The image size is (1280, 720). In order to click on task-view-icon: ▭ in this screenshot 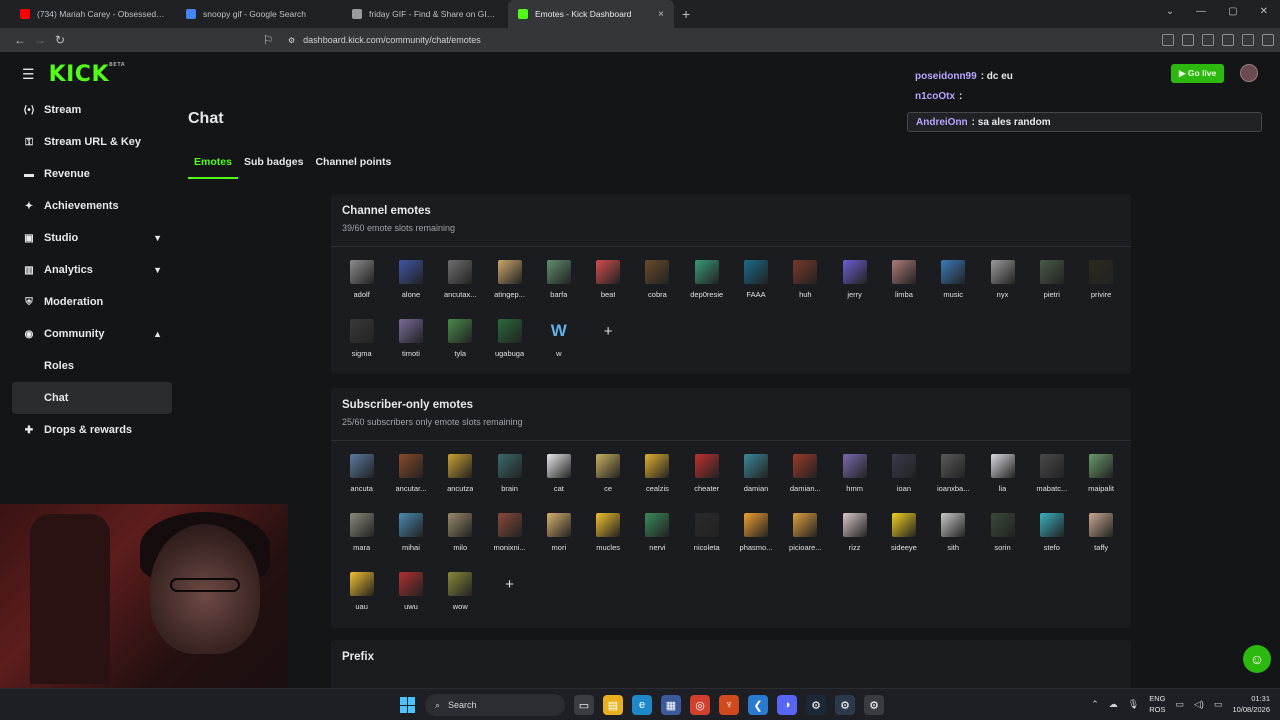, I will do `click(584, 705)`.